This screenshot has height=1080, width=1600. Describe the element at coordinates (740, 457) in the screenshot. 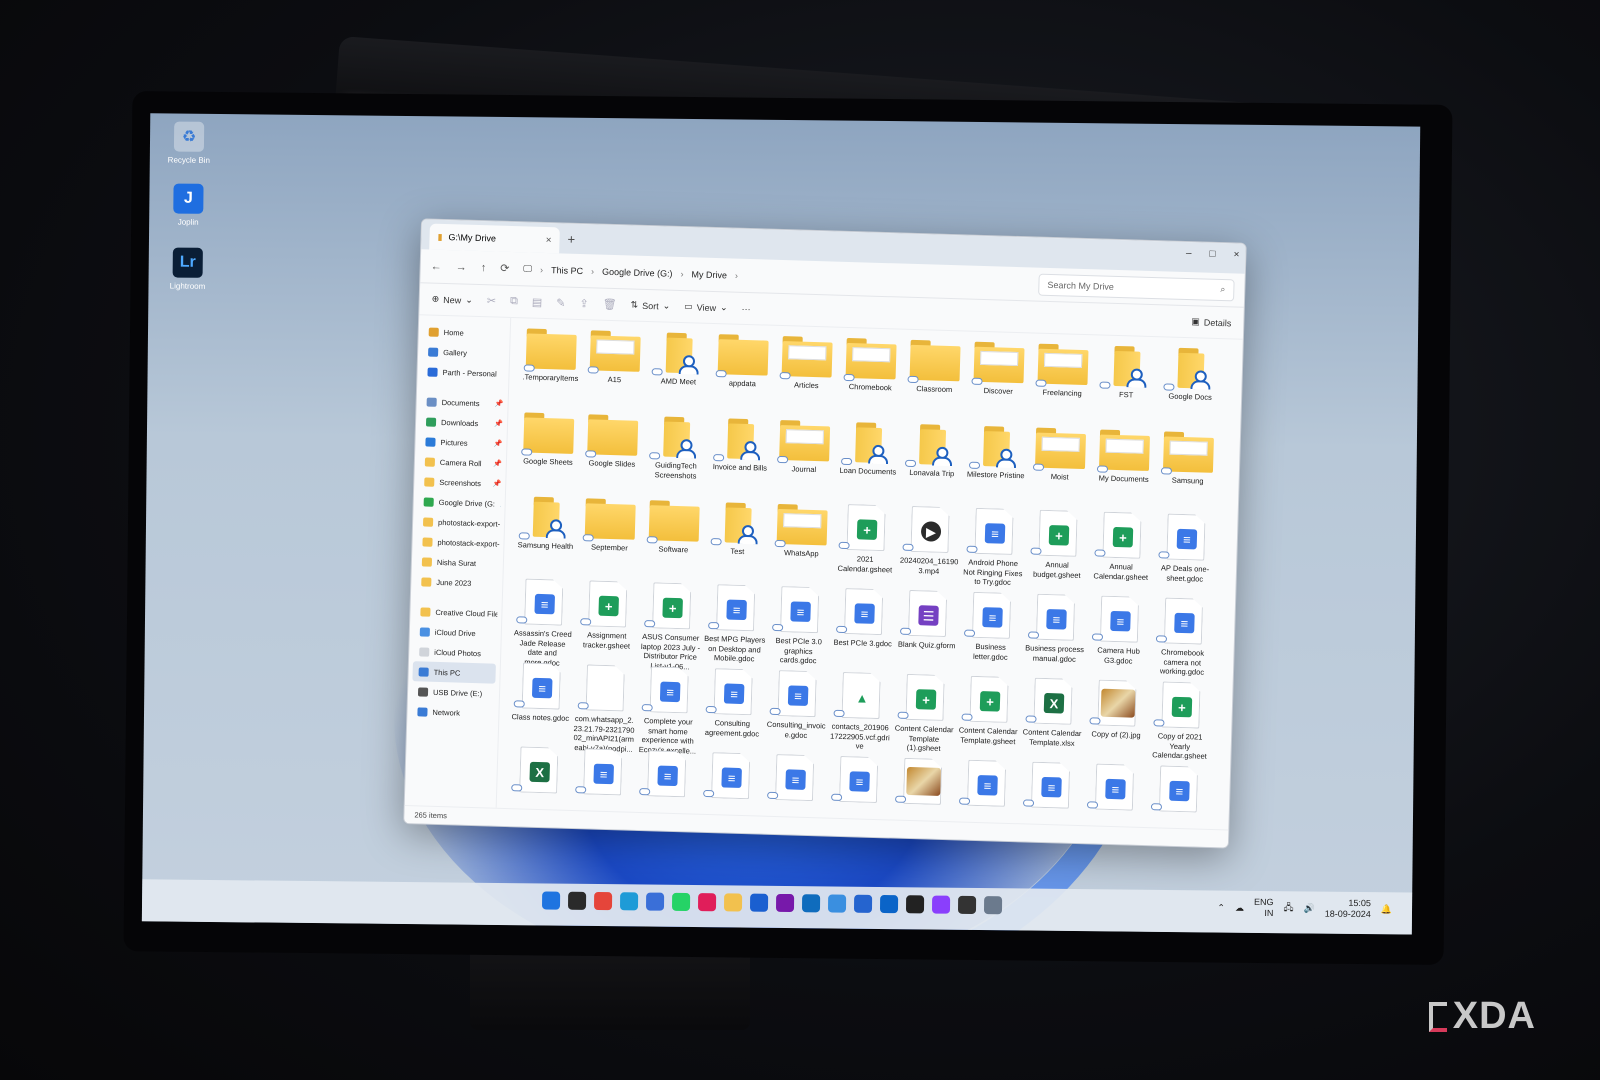

I see `folder-item: Invoice and Bills` at that location.